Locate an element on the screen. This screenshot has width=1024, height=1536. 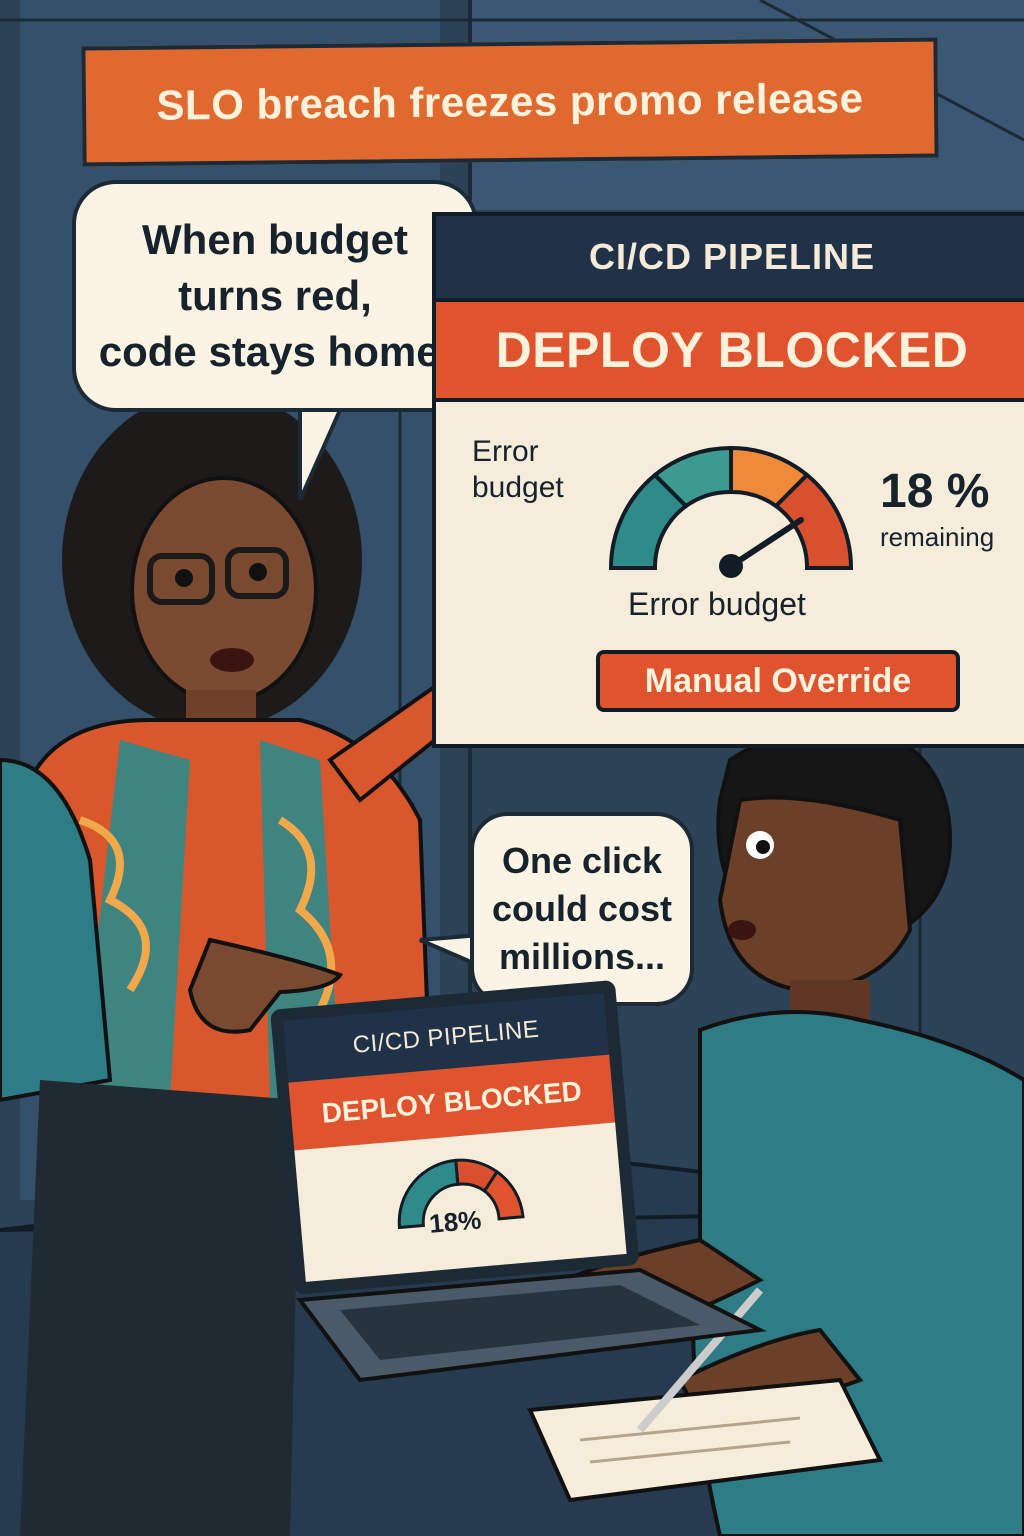
headline-text: SLO breach freezes promo release is located at coordinates (510, 101).